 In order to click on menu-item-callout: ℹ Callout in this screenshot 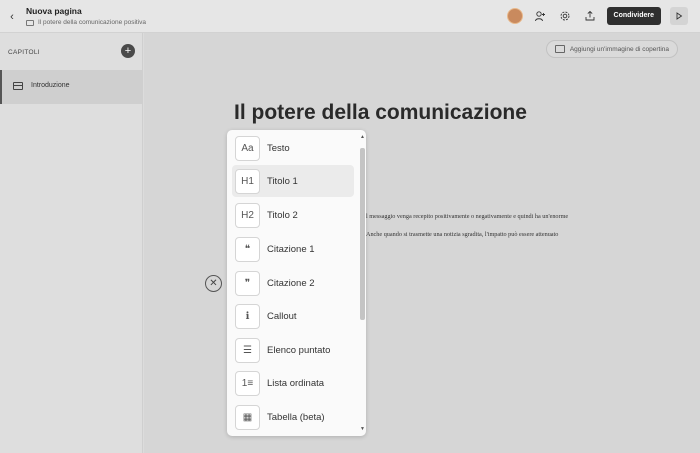, I will do `click(293, 316)`.